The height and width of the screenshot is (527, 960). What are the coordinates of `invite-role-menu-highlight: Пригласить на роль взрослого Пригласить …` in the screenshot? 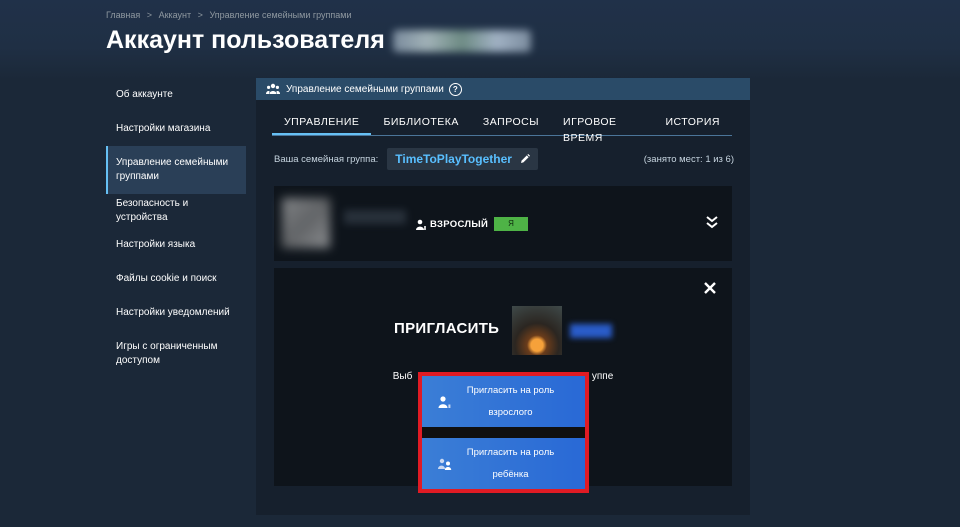 It's located at (503, 432).